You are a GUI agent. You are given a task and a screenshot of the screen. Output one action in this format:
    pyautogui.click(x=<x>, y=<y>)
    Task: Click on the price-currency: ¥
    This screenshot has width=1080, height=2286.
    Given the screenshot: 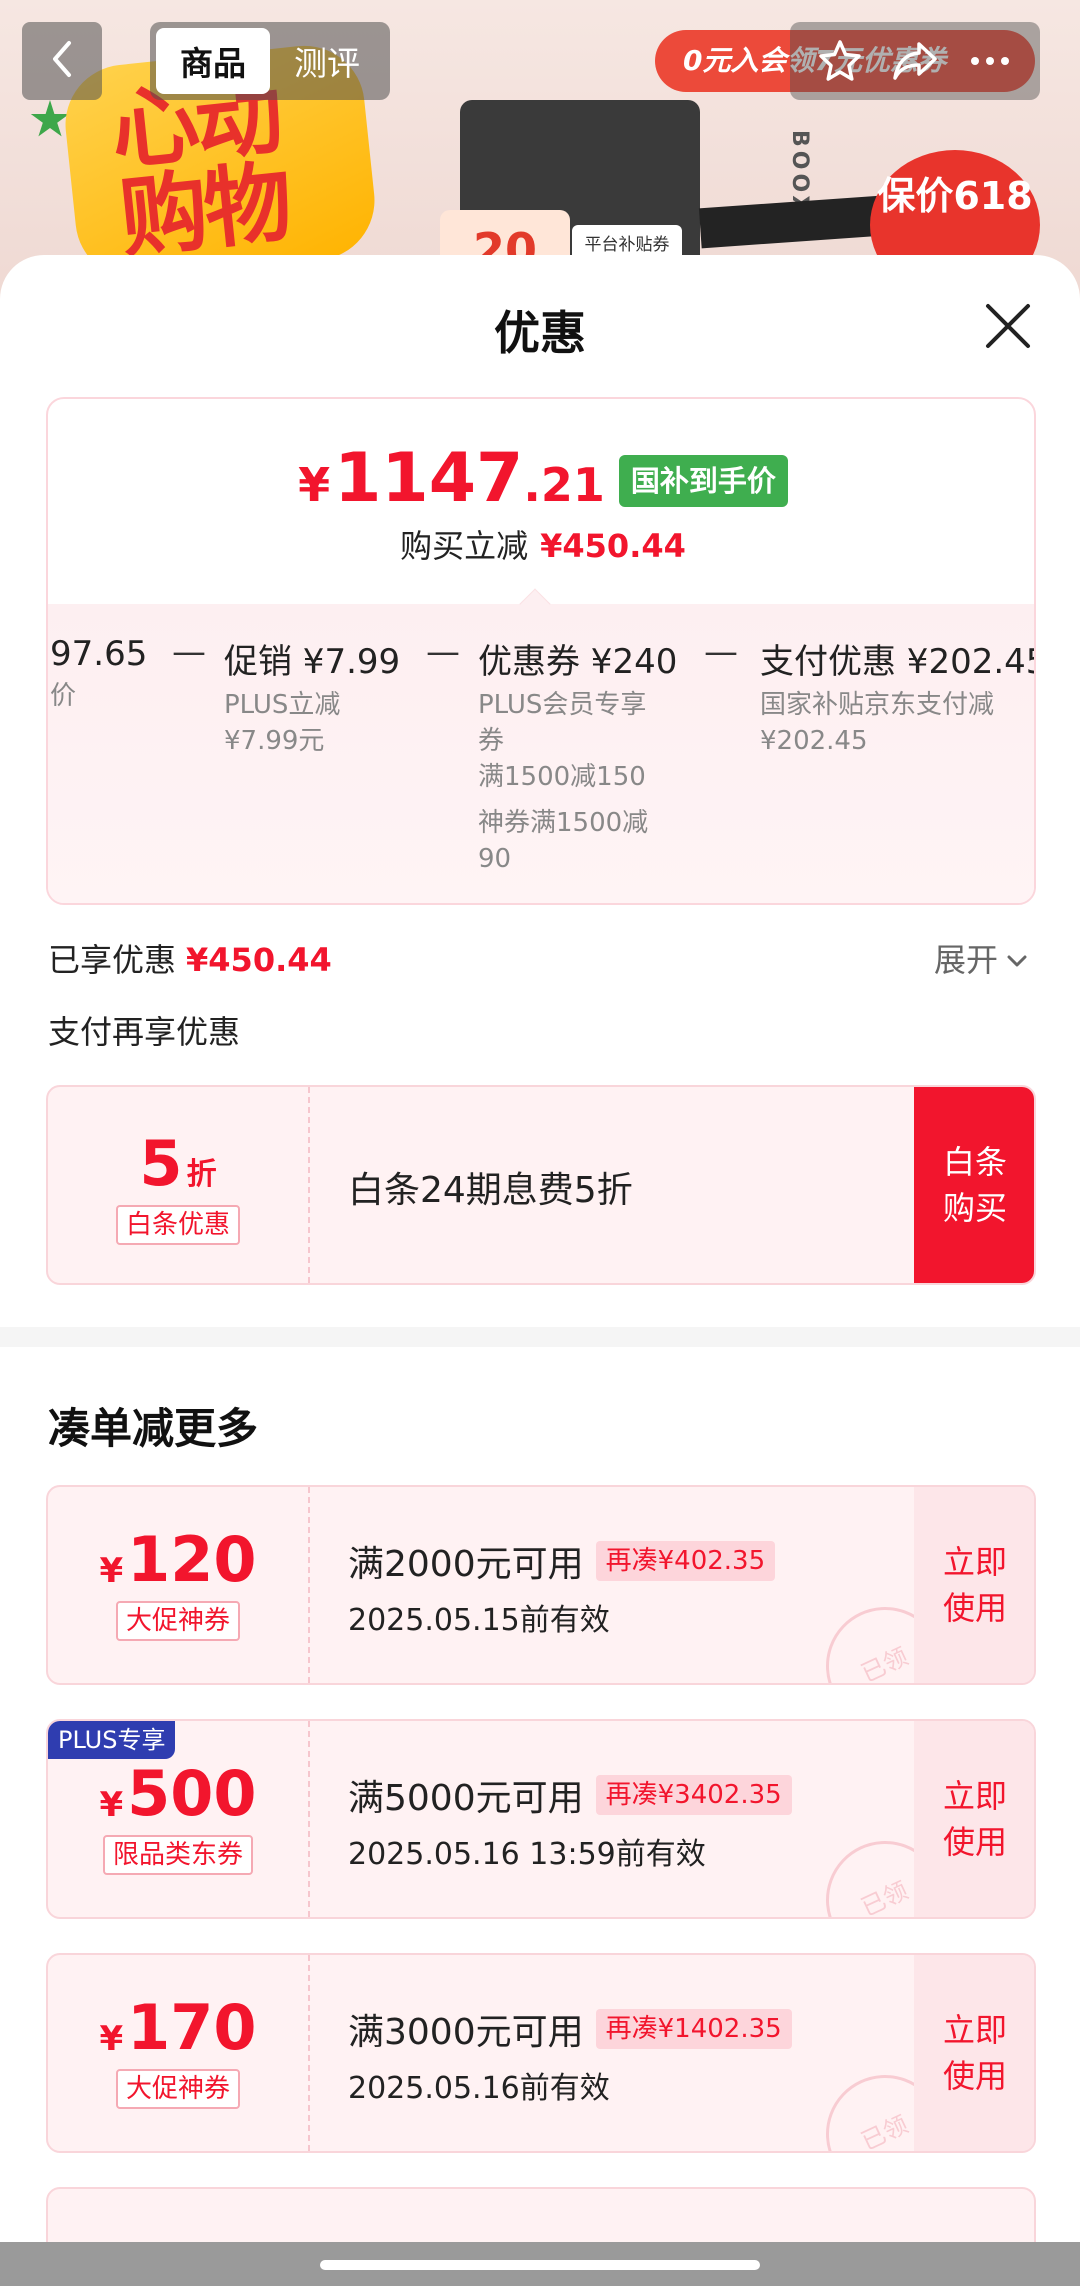 What is the action you would take?
    pyautogui.click(x=314, y=485)
    